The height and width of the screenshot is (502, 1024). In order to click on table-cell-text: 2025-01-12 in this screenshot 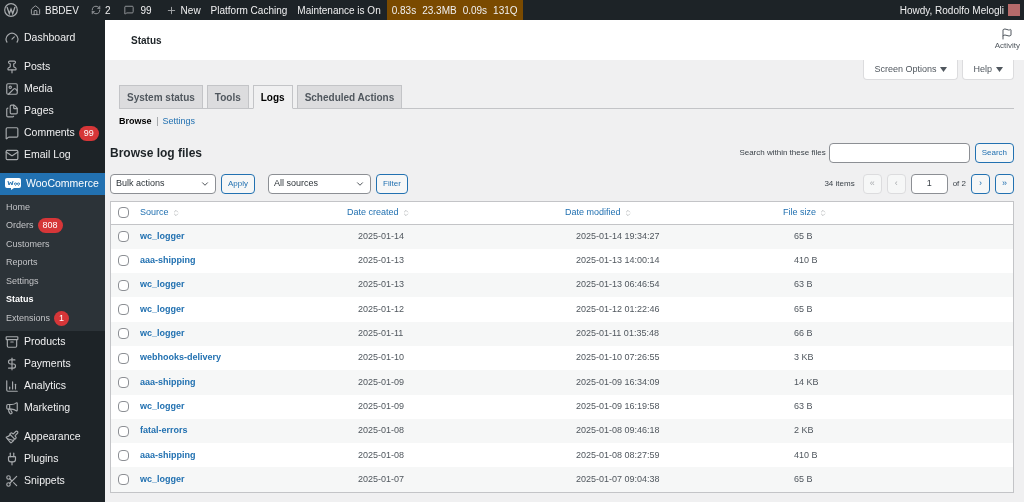, I will do `click(382, 309)`.